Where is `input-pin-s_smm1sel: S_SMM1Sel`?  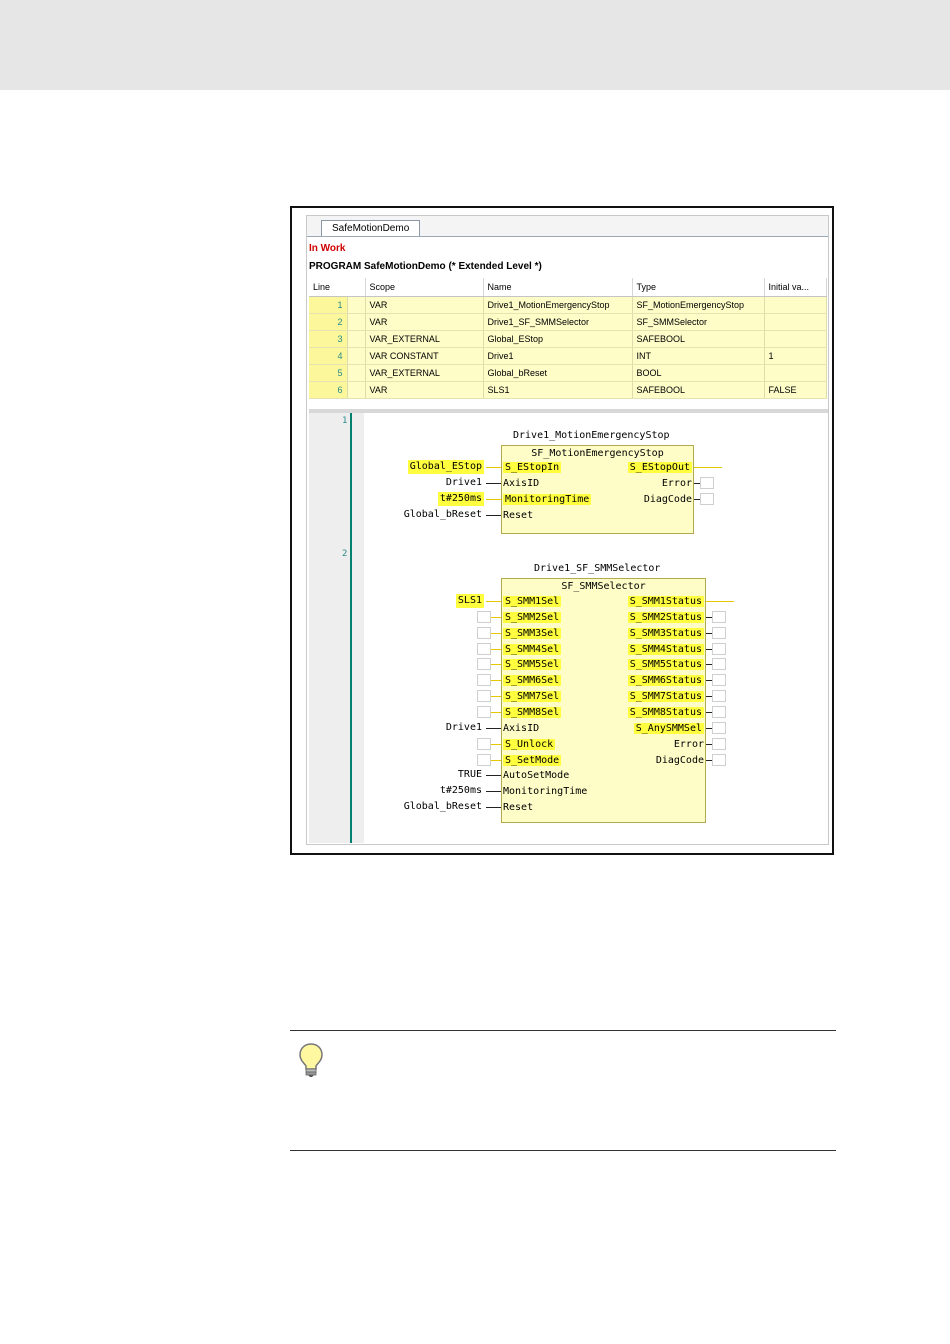
input-pin-s_smm1sel: S_SMM1Sel is located at coordinates (532, 602).